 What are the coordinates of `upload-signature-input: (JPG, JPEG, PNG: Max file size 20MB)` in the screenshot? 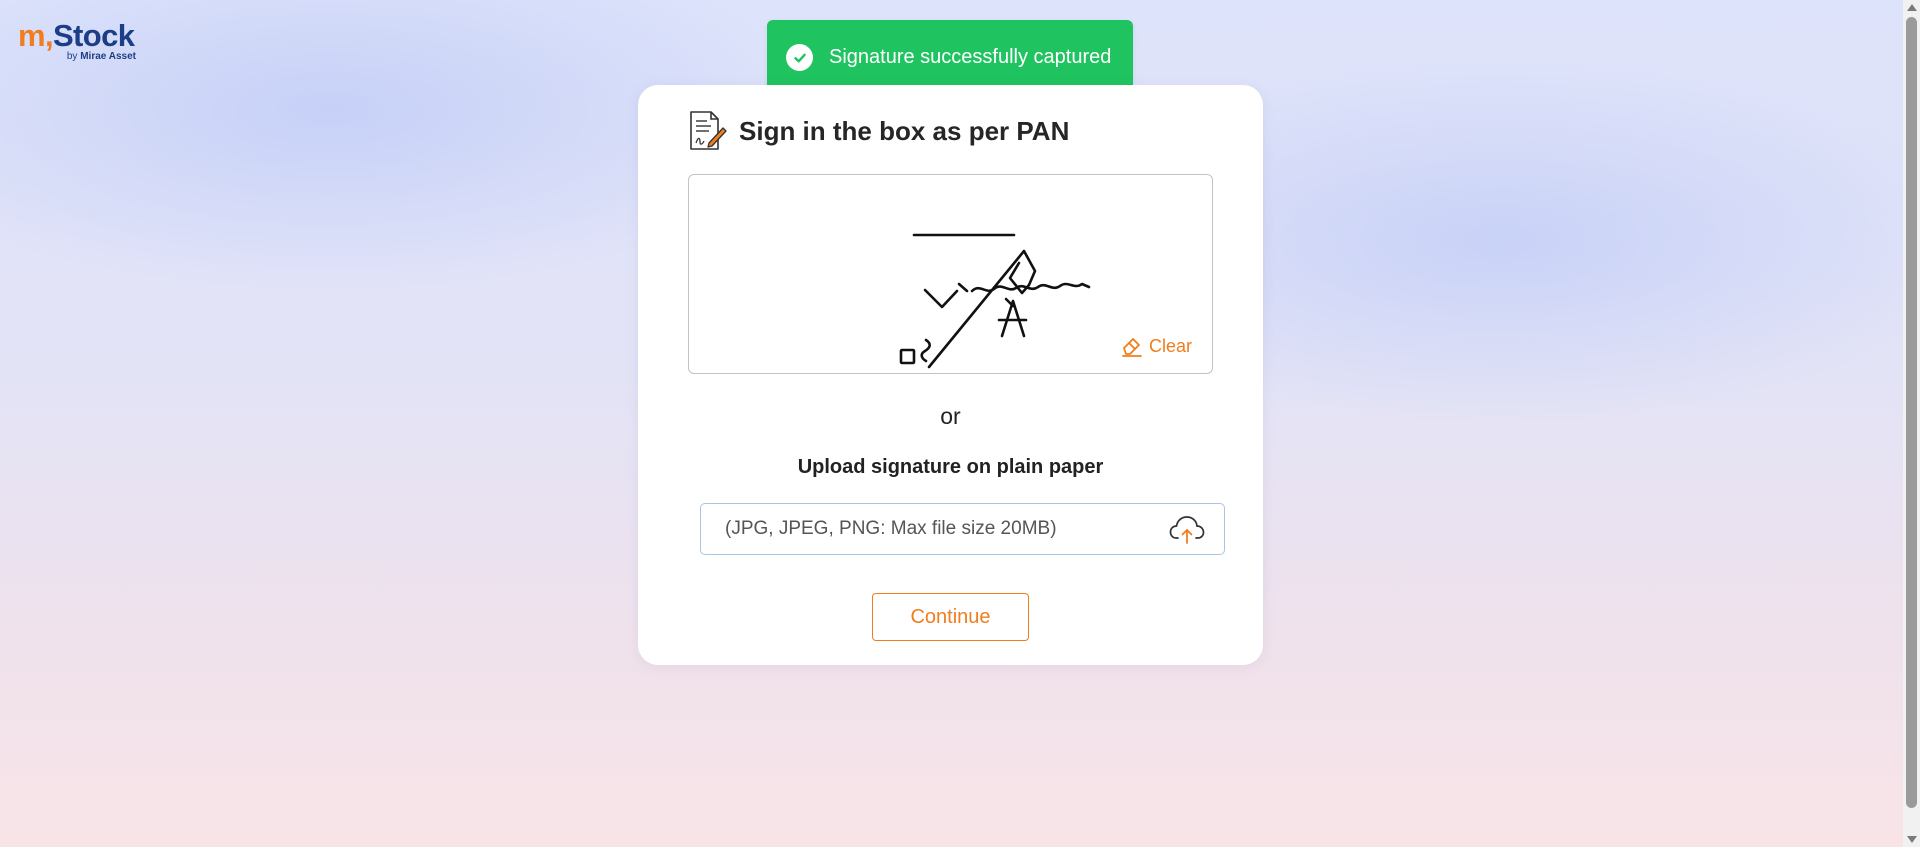 It's located at (962, 529).